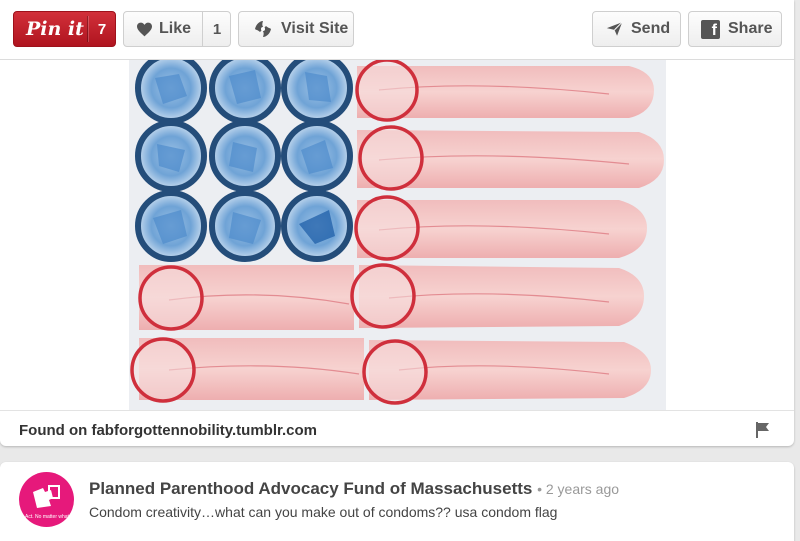 This screenshot has width=800, height=541. Describe the element at coordinates (315, 28) in the screenshot. I see `visit-site-label: Visit Site` at that location.